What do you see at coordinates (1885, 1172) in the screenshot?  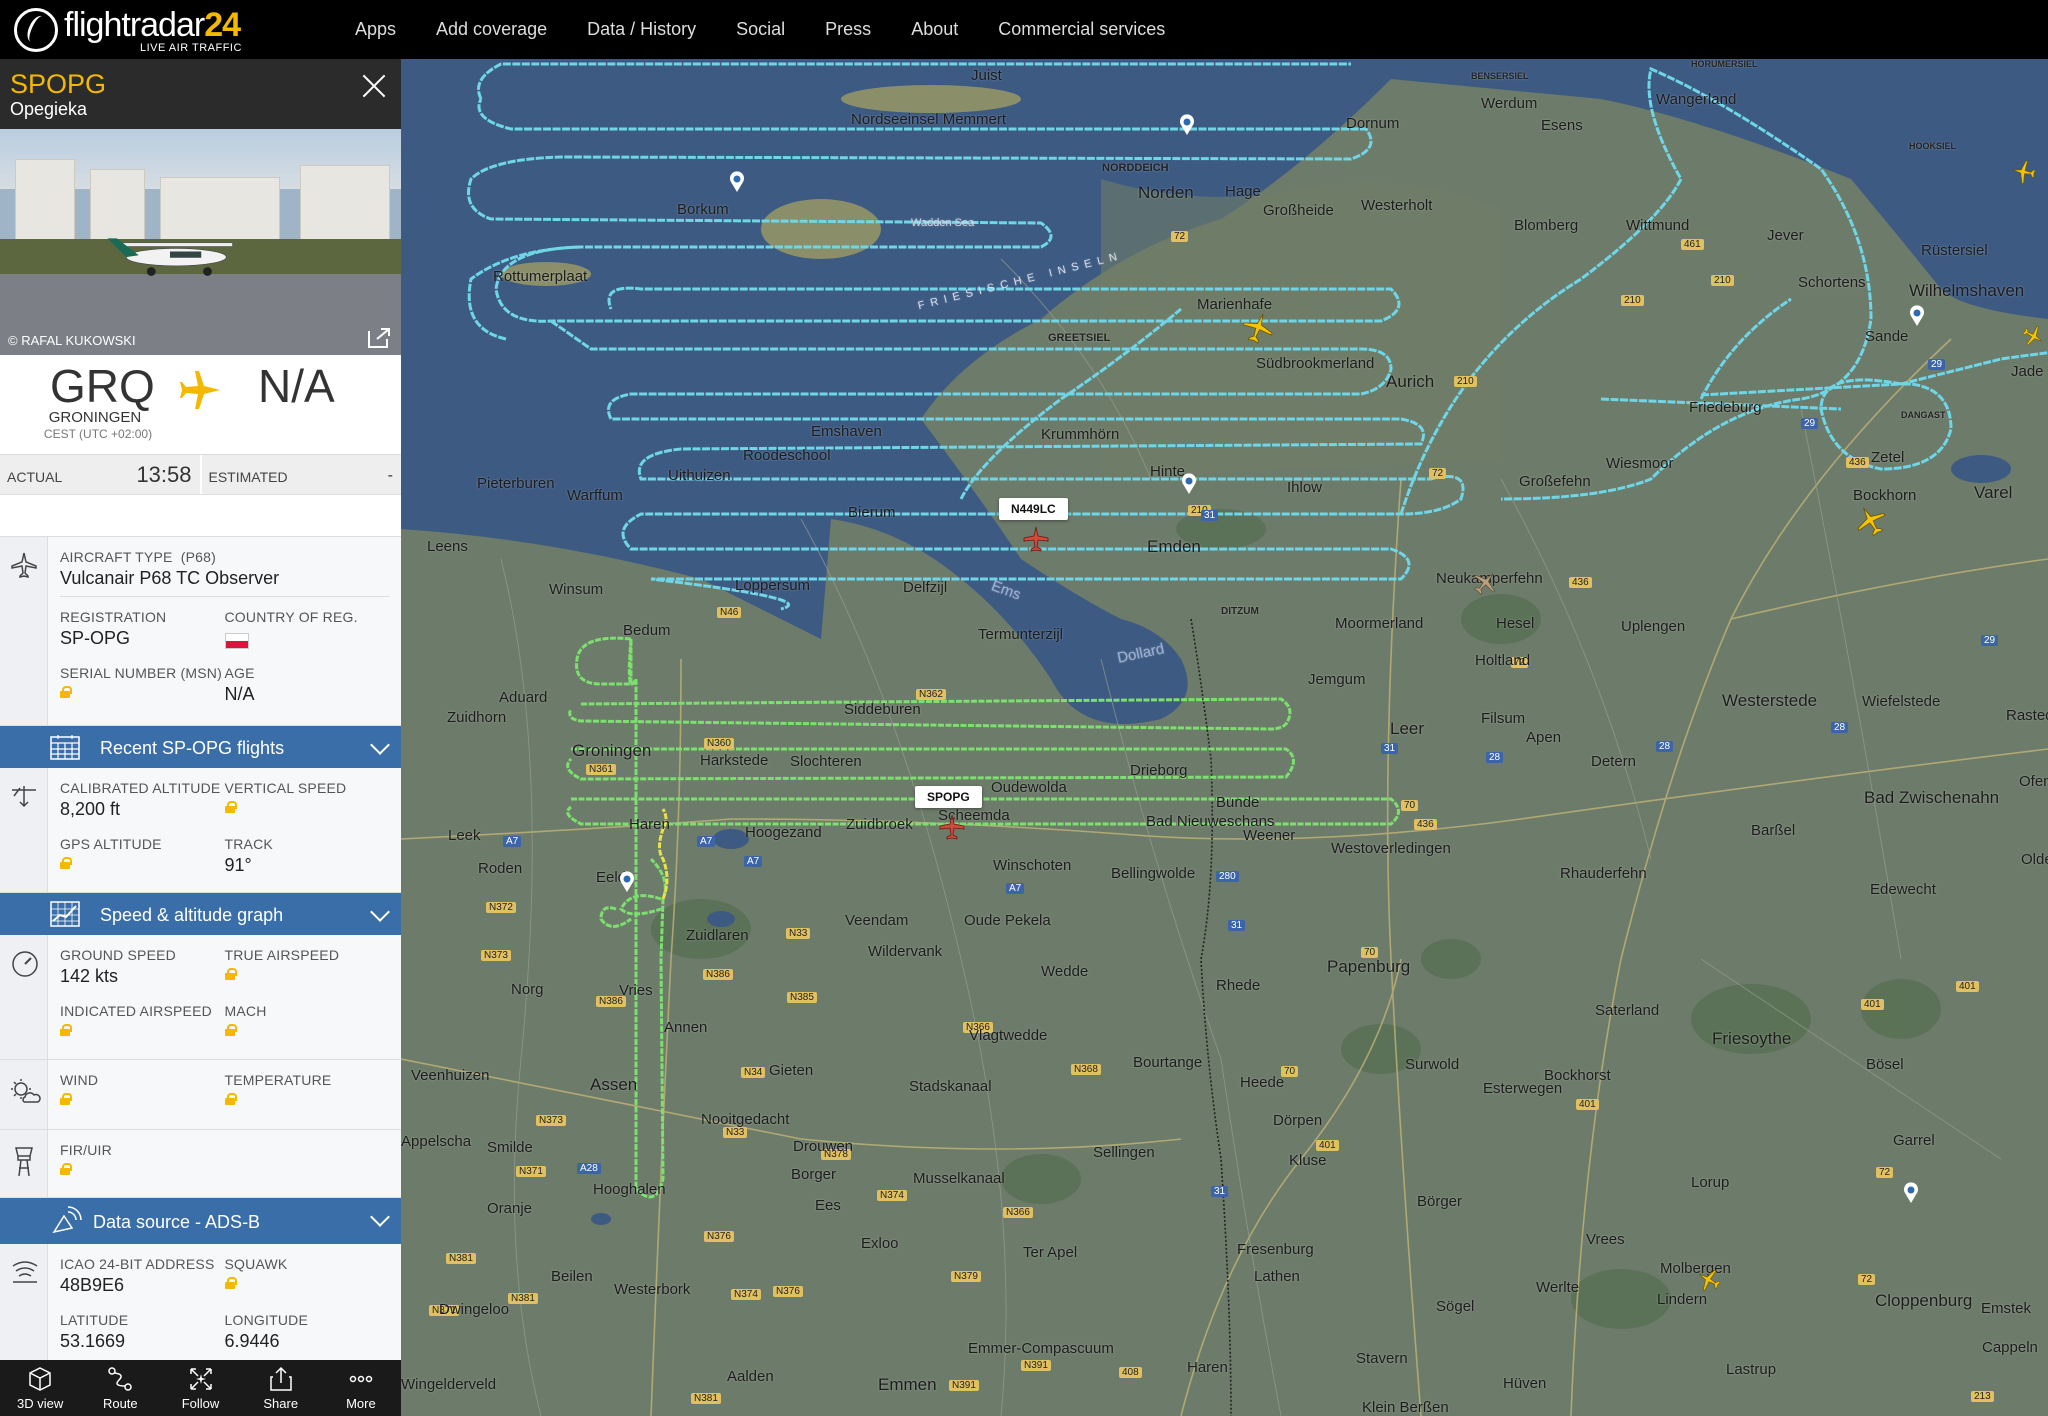 I see `road-number-label: 72` at bounding box center [1885, 1172].